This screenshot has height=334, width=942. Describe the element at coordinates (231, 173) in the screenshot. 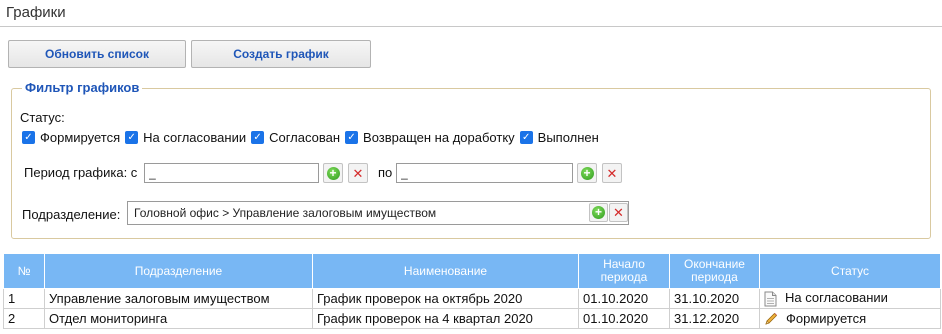

I see `period-from-input` at that location.